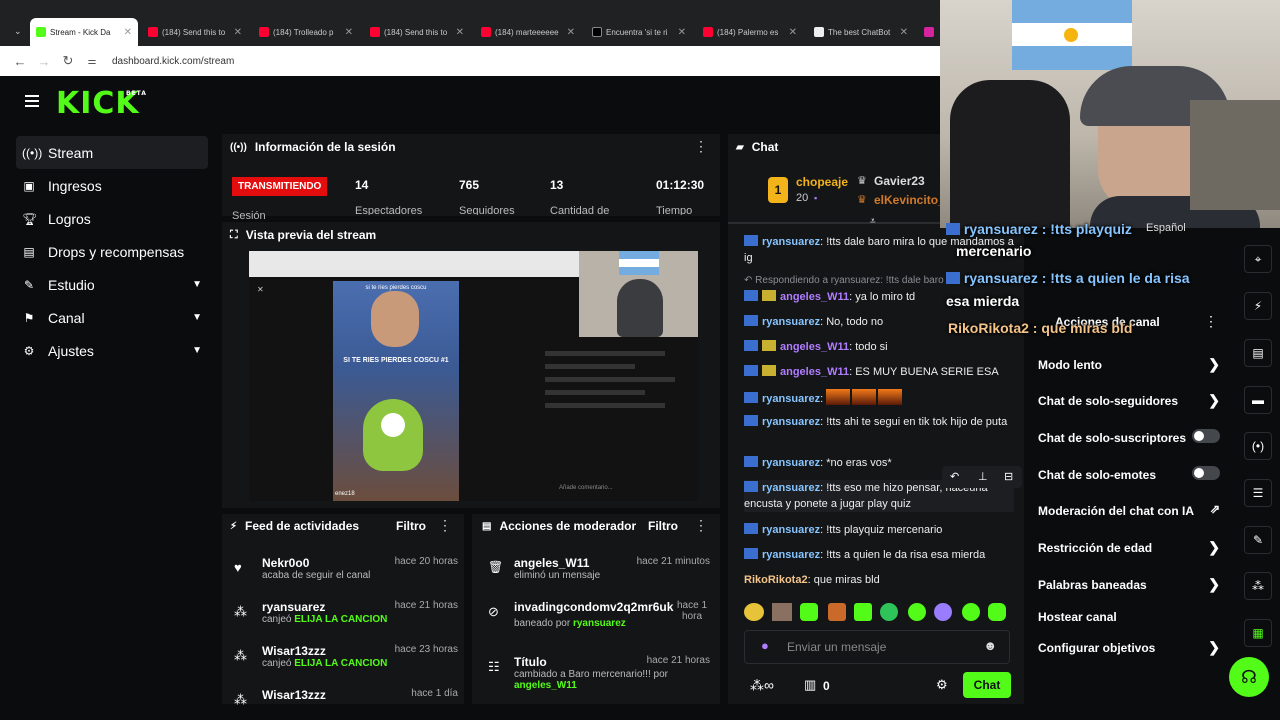 The image size is (1280, 720). What do you see at coordinates (1206, 436) in the screenshot?
I see `subscribers-only-toggle` at bounding box center [1206, 436].